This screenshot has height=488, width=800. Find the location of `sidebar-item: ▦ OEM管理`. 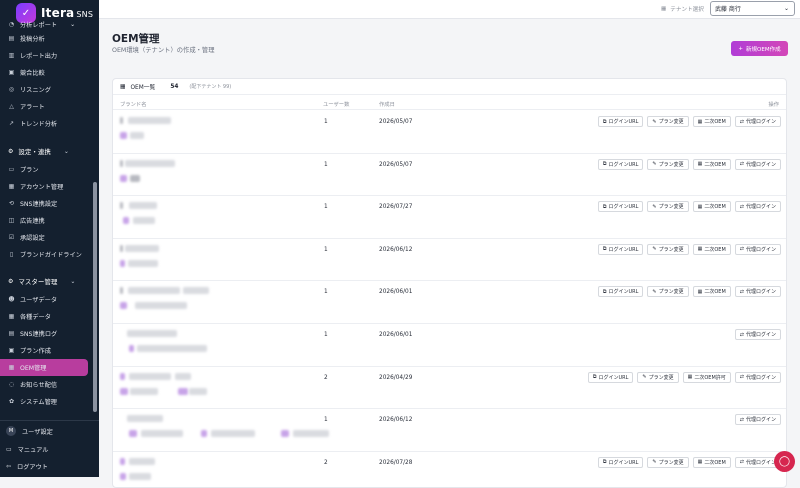

sidebar-item: ▦ OEM管理 is located at coordinates (44, 367).